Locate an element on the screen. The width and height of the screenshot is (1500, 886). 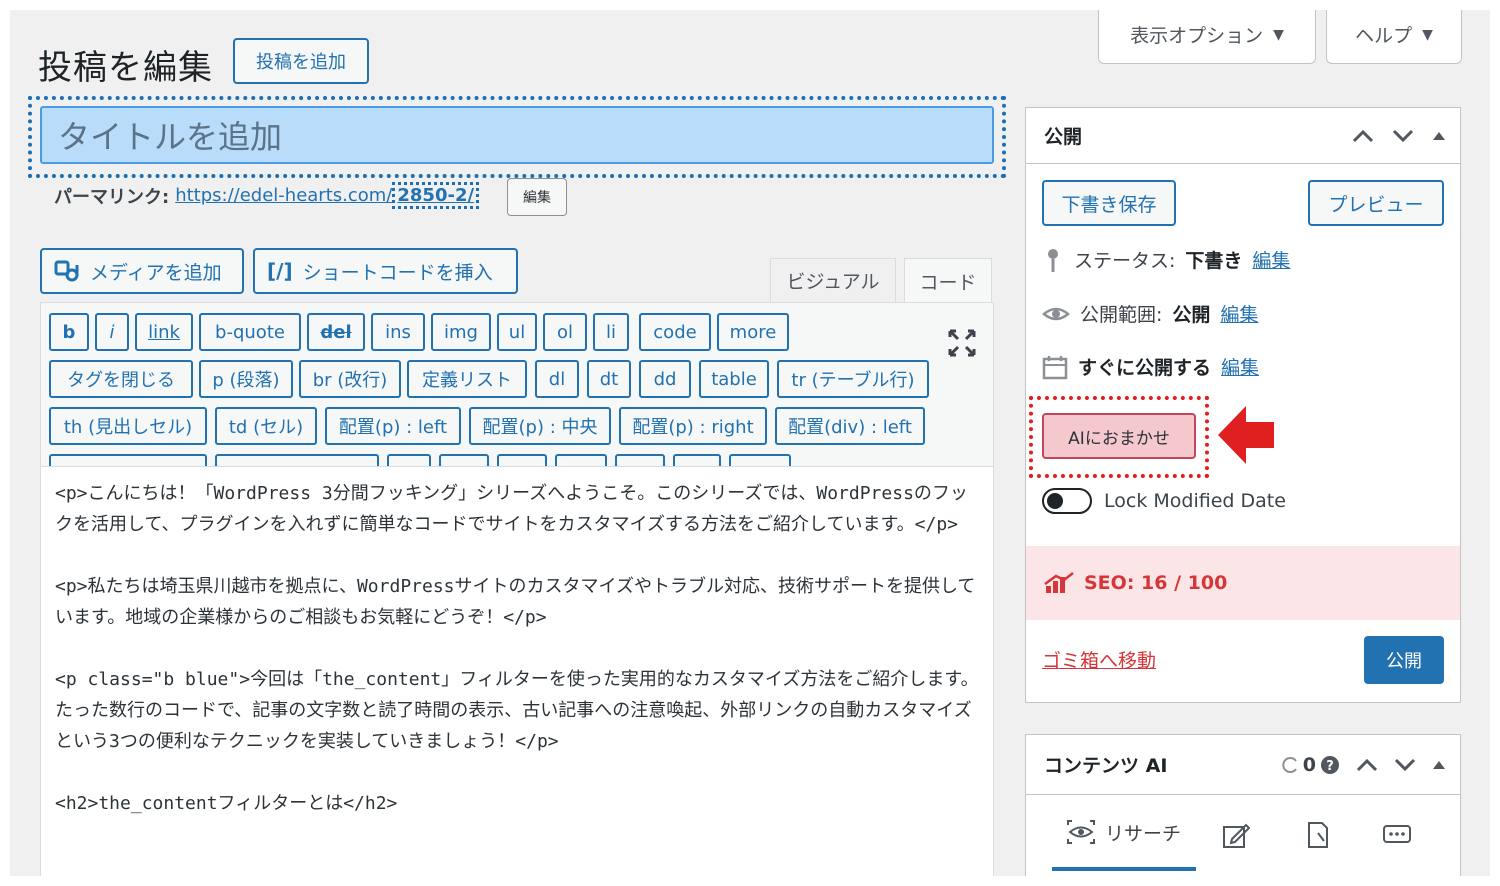
visibility-row: 公開範囲: 公開 編集 is located at coordinates (1150, 313).